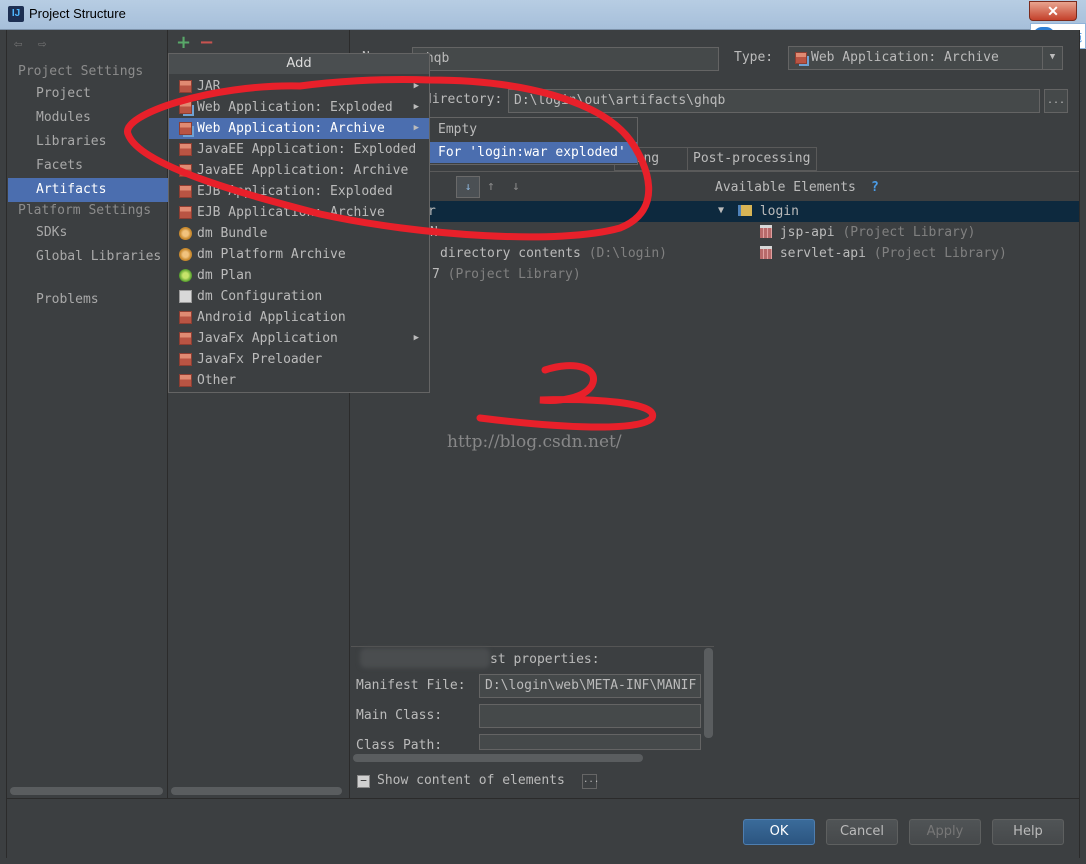  I want to click on annotation-circle, so click(388, 158).